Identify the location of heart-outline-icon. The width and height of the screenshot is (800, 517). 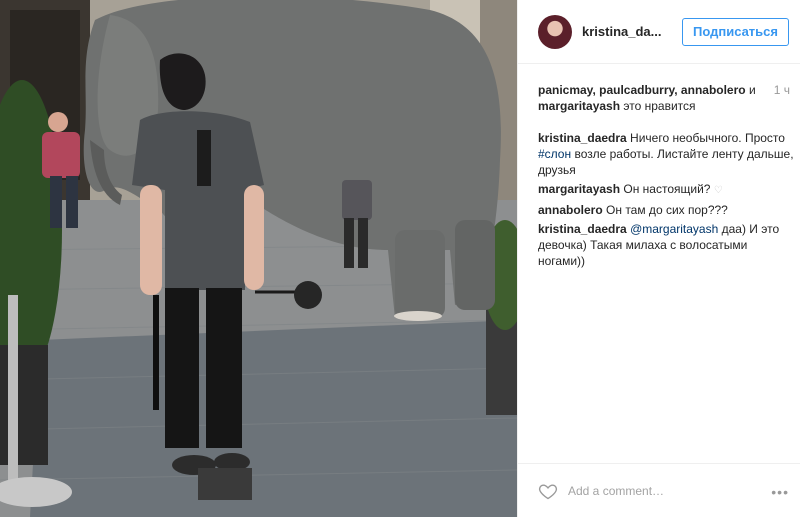
(548, 491).